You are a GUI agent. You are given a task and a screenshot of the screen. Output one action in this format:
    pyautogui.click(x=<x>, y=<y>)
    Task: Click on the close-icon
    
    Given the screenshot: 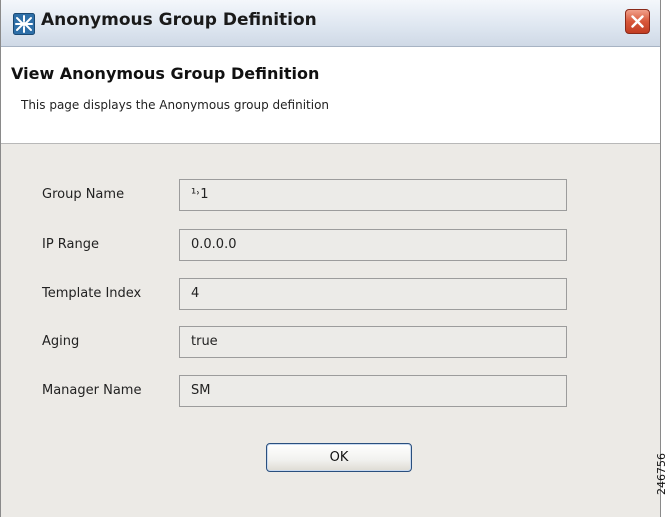 What is the action you would take?
    pyautogui.click(x=637, y=21)
    